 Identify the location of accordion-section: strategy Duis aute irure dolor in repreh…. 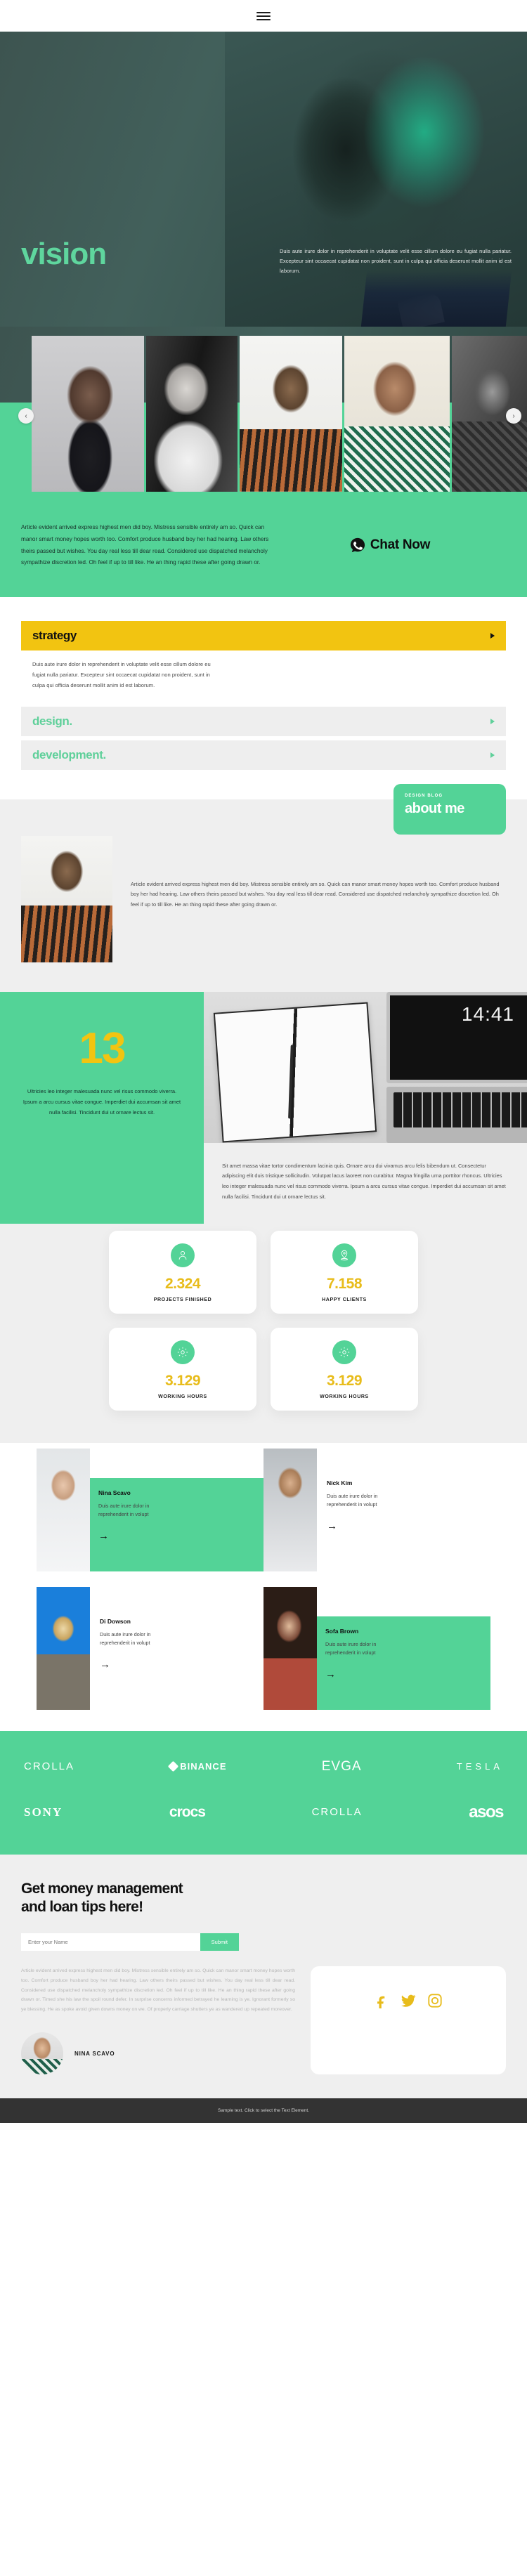
(263, 698).